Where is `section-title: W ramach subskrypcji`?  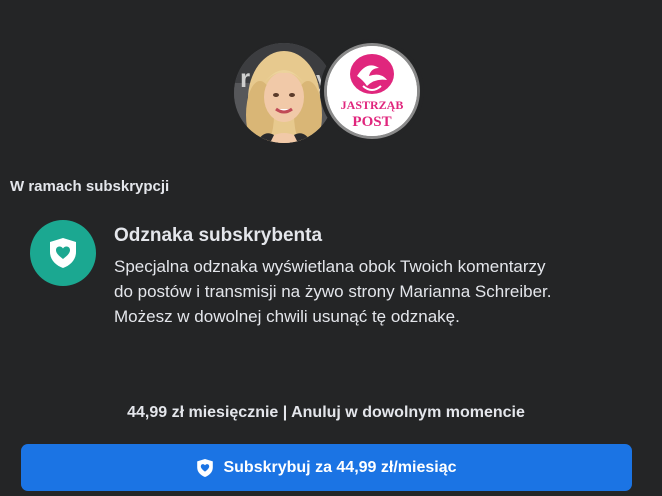 section-title: W ramach subskrypcji is located at coordinates (90, 186).